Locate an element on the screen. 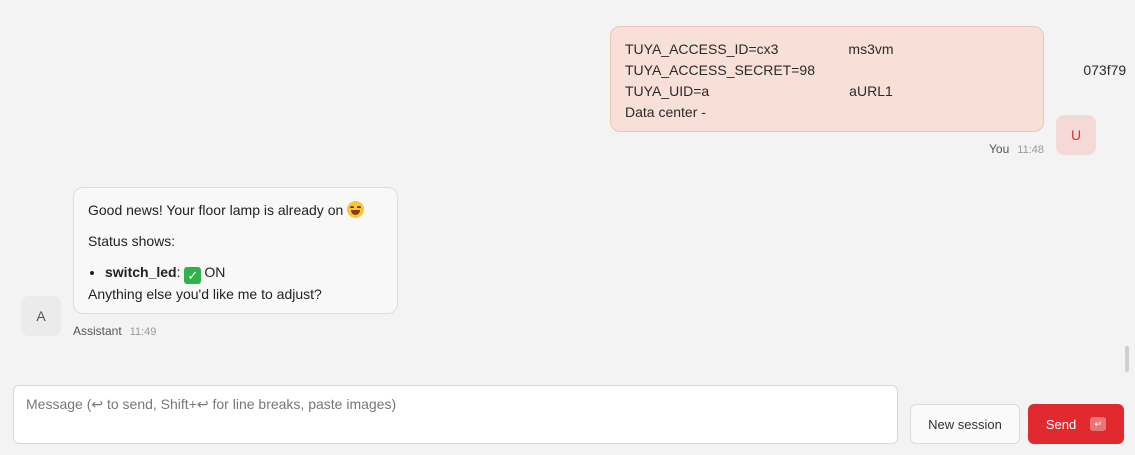 The image size is (1135, 455). assistant-greeting-text: Good news! Your floor lamp is already on is located at coordinates (218, 210).